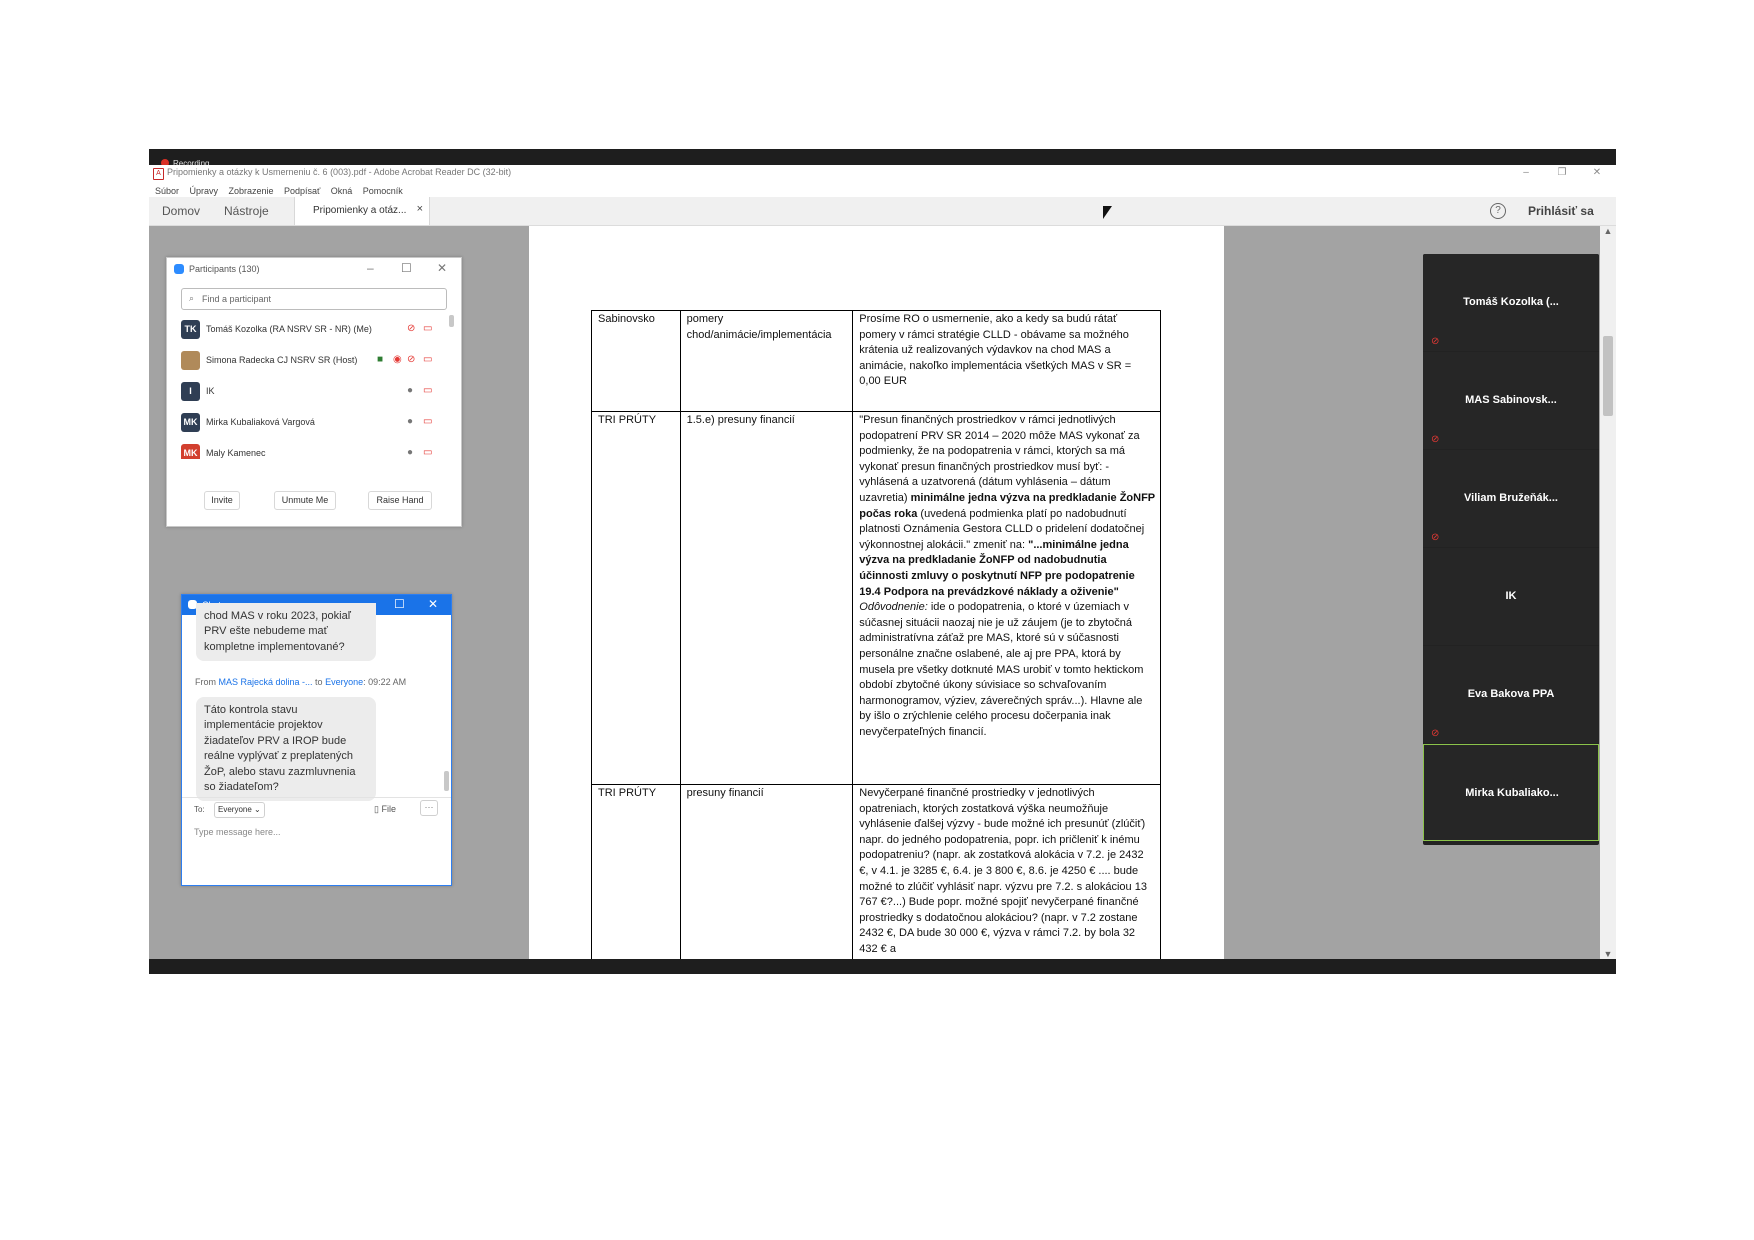 This screenshot has width=1754, height=1240. Describe the element at coordinates (313, 448) in the screenshot. I see `participant-row: MK Maly Kamenec ● ▭` at that location.